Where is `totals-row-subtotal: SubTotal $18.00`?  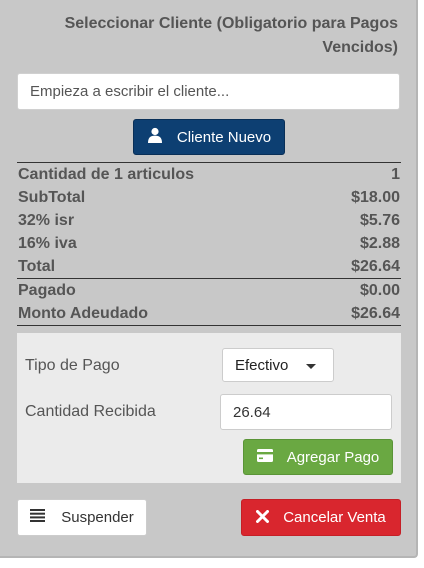
totals-row-subtotal: SubTotal $18.00 is located at coordinates (209, 197).